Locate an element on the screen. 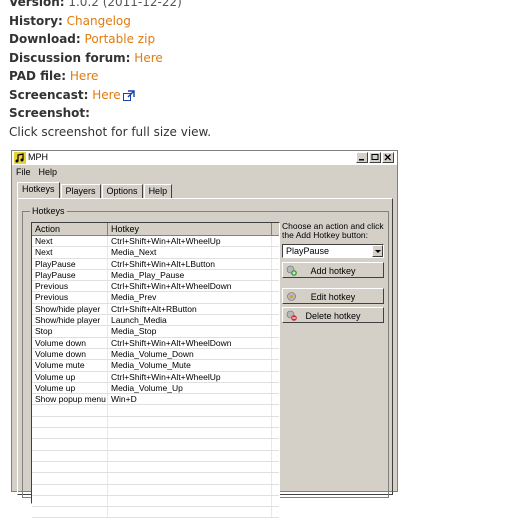  delete-hotkey-button: Delete hotkey is located at coordinates (333, 315).